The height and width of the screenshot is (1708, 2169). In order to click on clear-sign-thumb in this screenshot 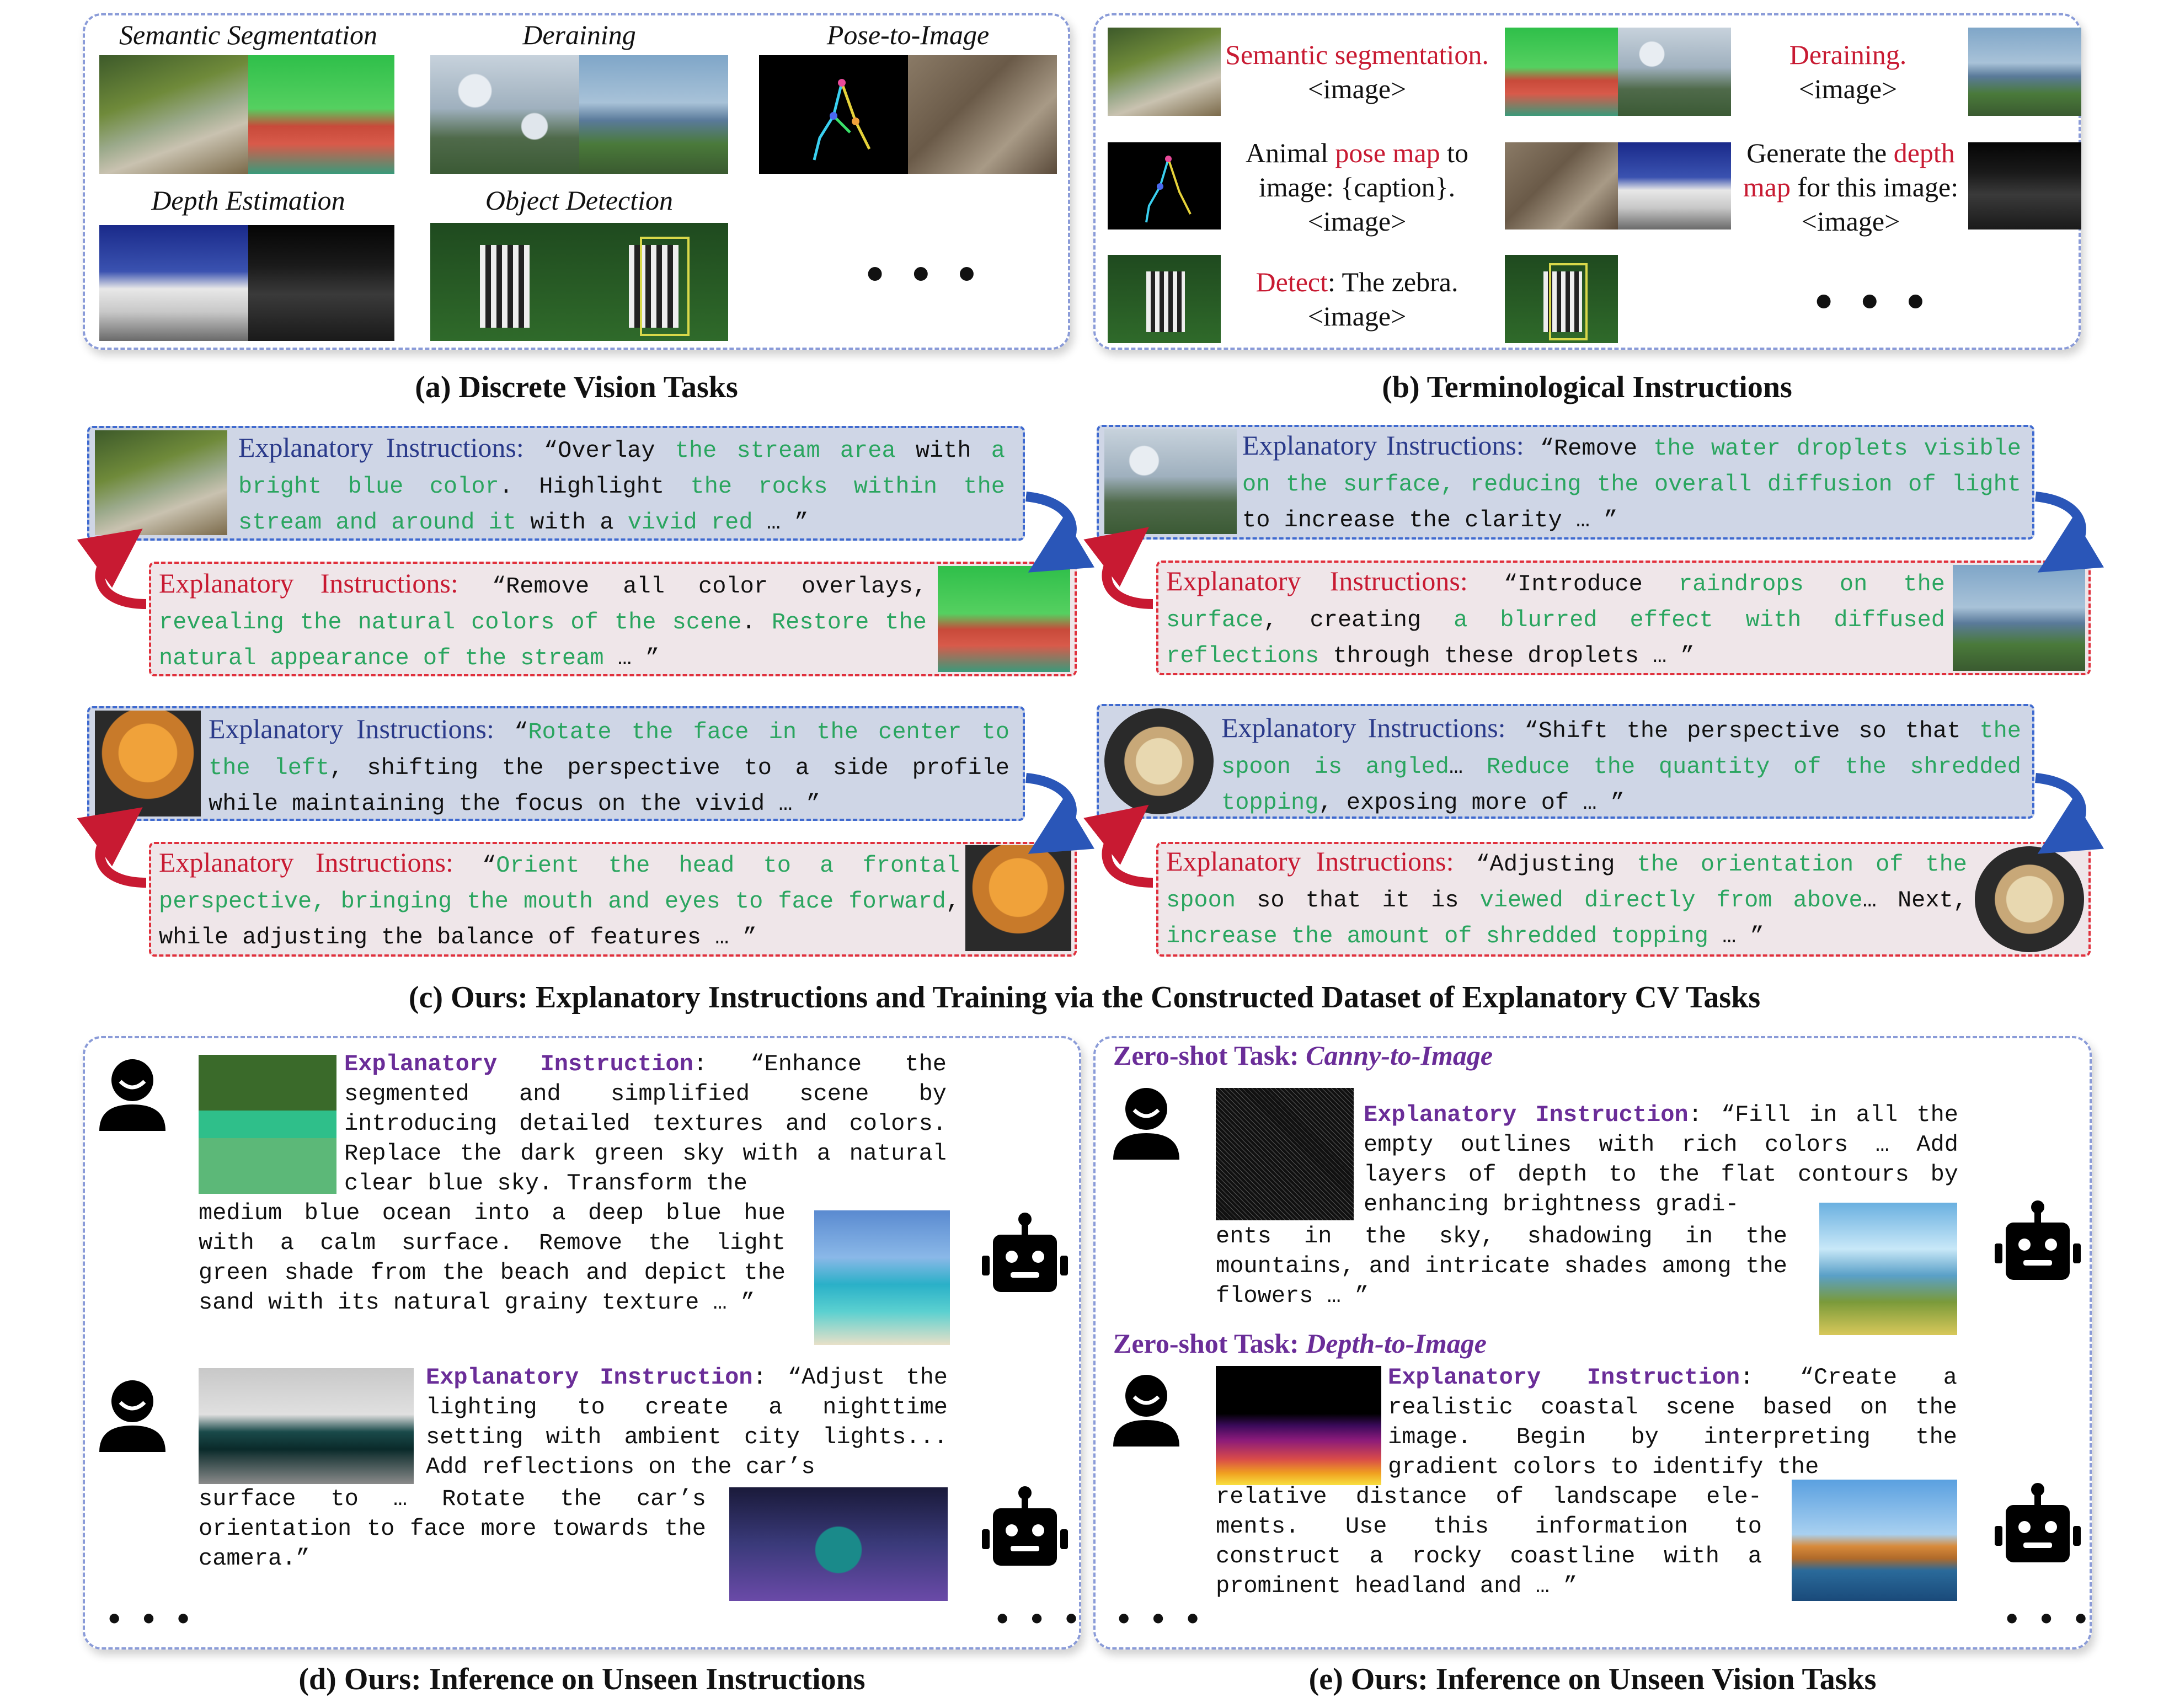, I will do `click(2019, 618)`.